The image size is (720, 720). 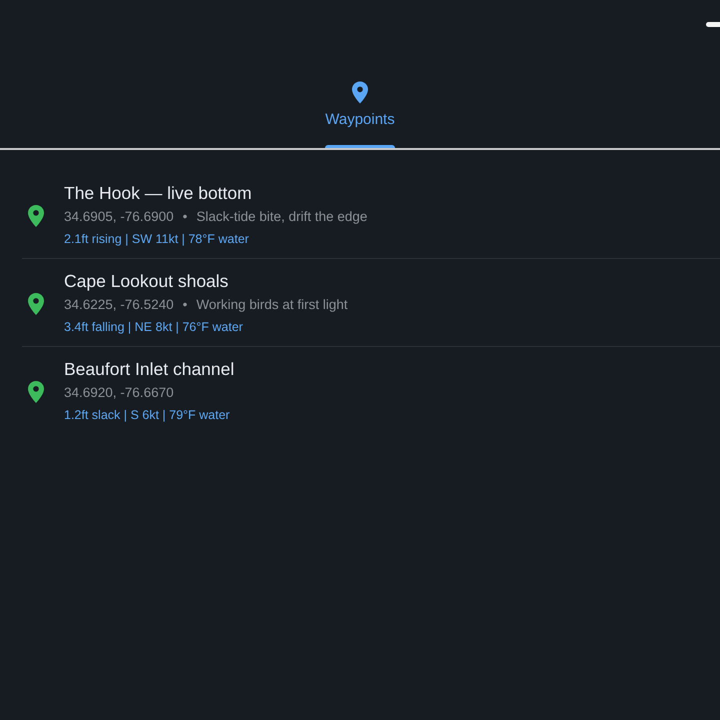 I want to click on waypoint-row: Cape Lookout shoals 34.6225, -76.5240 • Working birds at first light 3.4ft falling | NE 8kt | 76°F water, so click(x=371, y=303).